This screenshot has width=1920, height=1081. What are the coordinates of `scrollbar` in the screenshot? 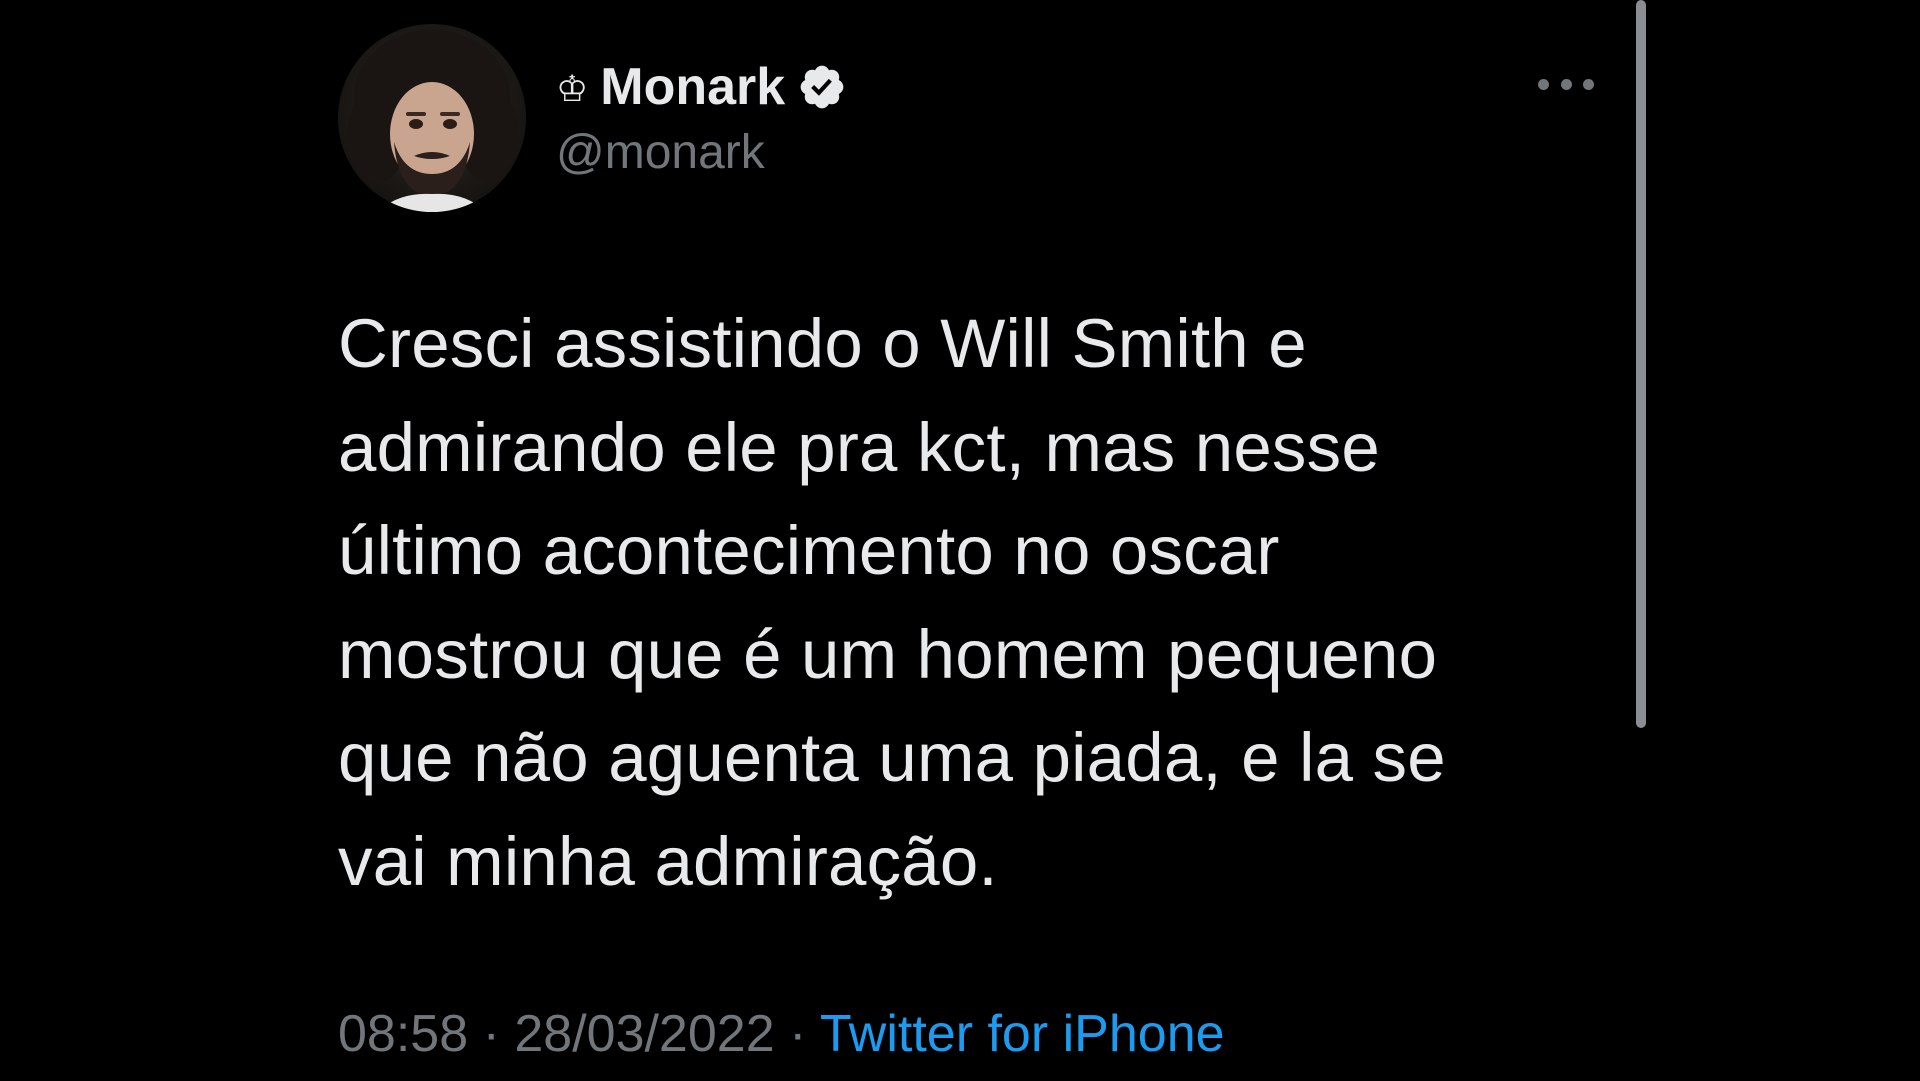 It's located at (1641, 364).